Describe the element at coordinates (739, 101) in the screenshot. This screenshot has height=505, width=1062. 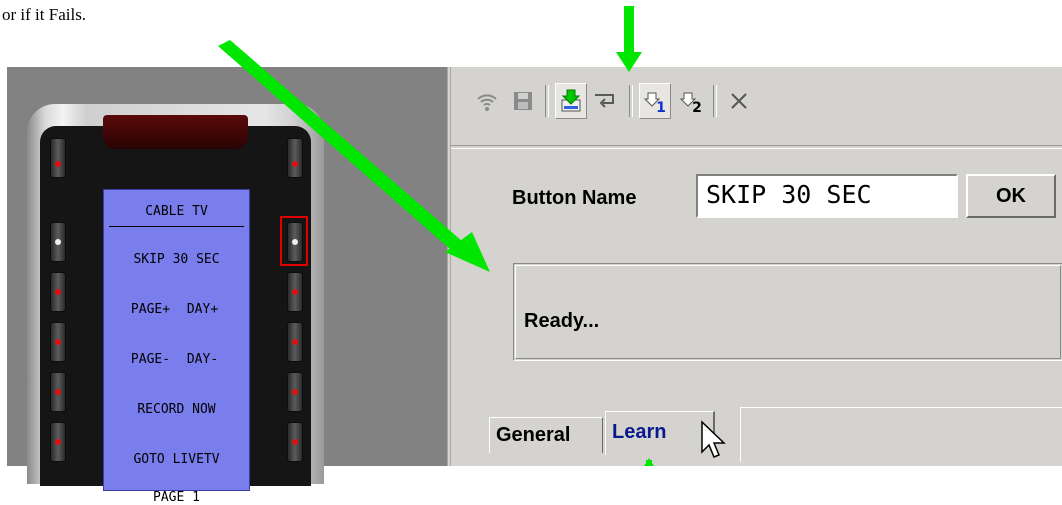
I see `delete-icon` at that location.